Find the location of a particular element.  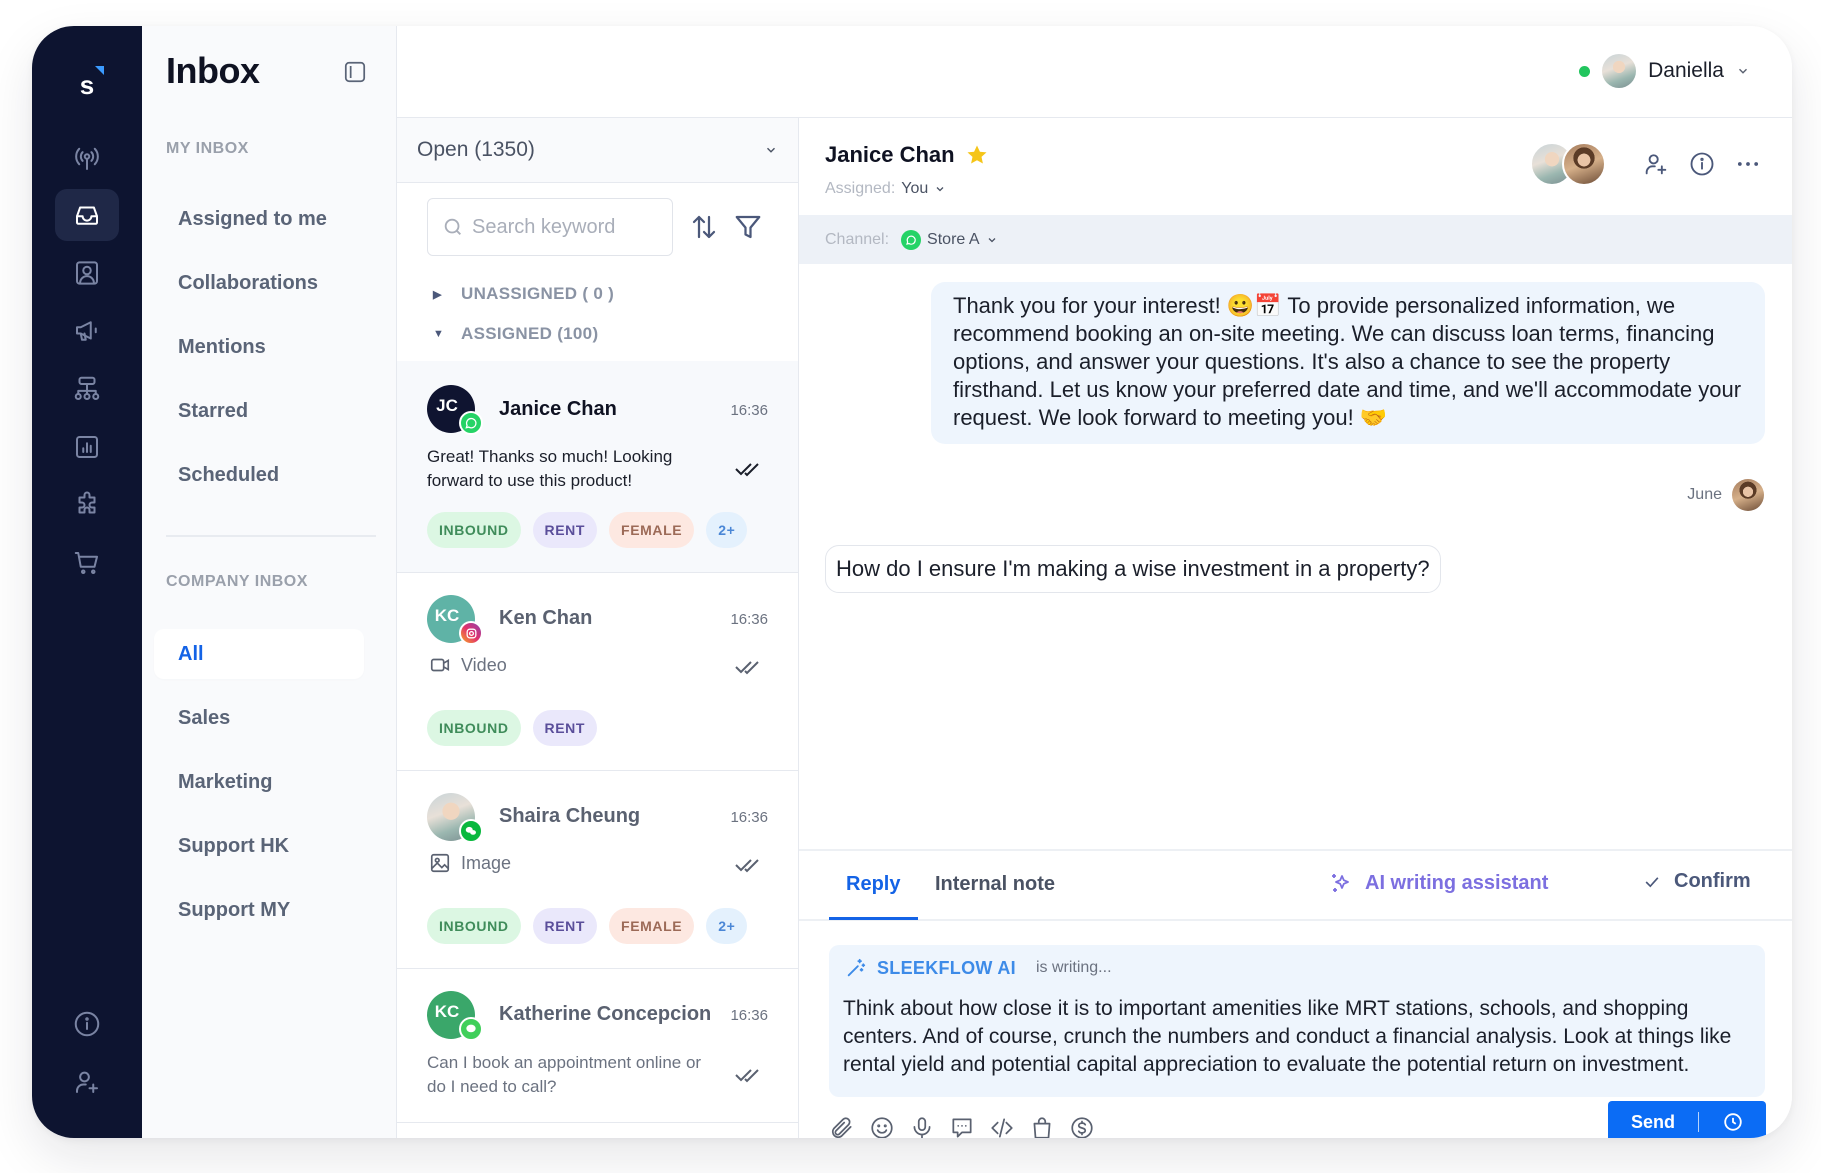

payment-link-button is located at coordinates (1082, 1126).